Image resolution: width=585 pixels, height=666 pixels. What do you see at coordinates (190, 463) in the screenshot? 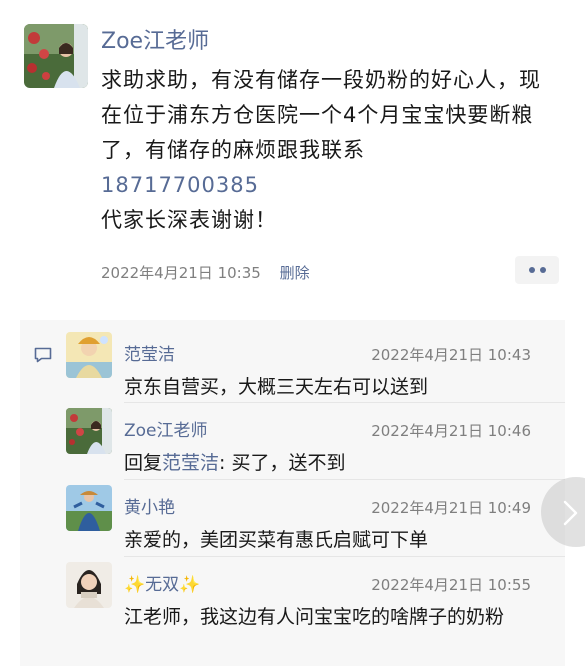
I see `reply-to-name: 范莹洁` at bounding box center [190, 463].